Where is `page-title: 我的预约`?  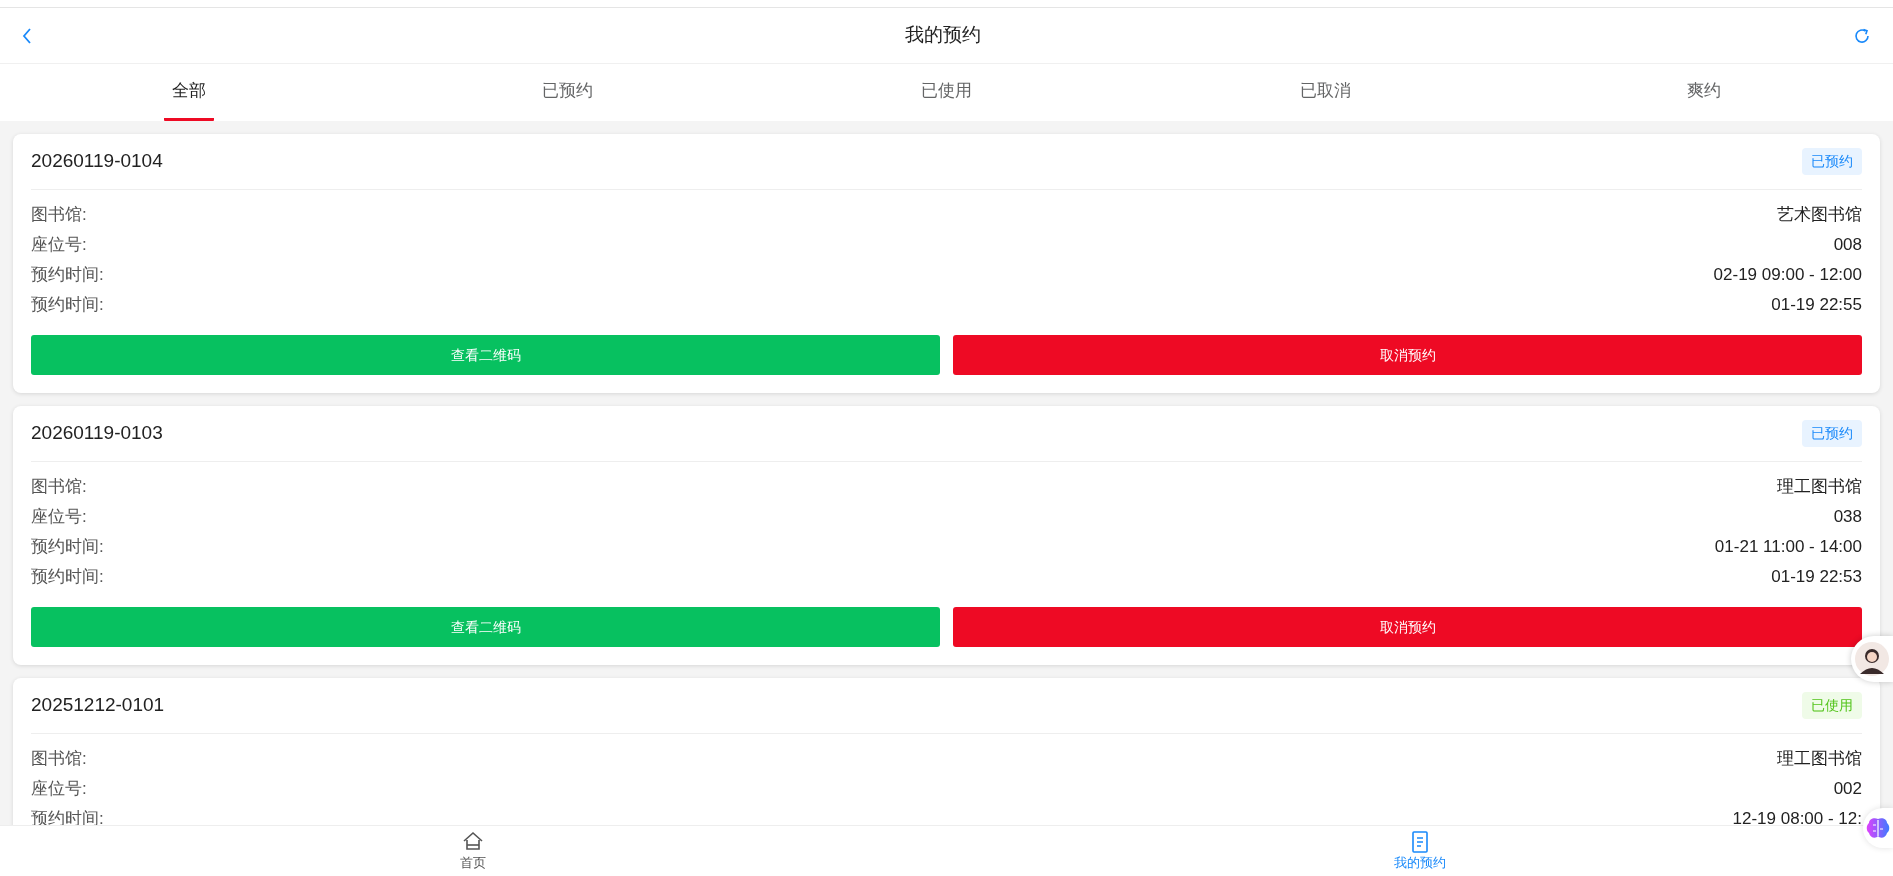 page-title: 我的预约 is located at coordinates (942, 35).